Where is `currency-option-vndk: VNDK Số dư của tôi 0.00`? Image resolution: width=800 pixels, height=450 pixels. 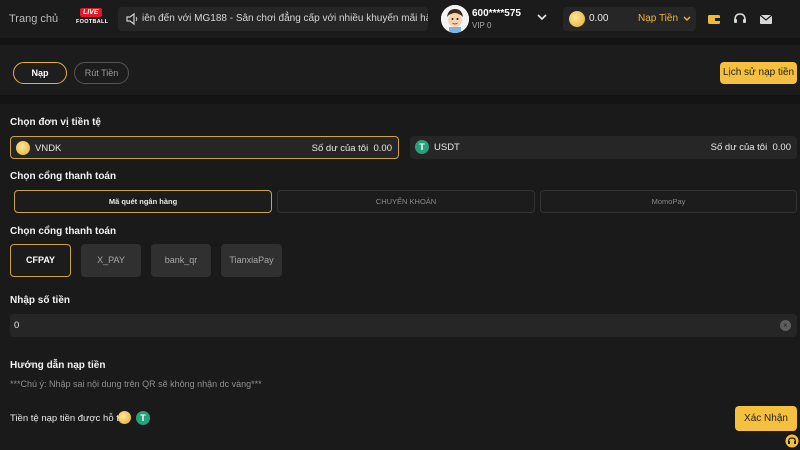
currency-option-vndk: VNDK Số dư của tôi 0.00 is located at coordinates (204, 147).